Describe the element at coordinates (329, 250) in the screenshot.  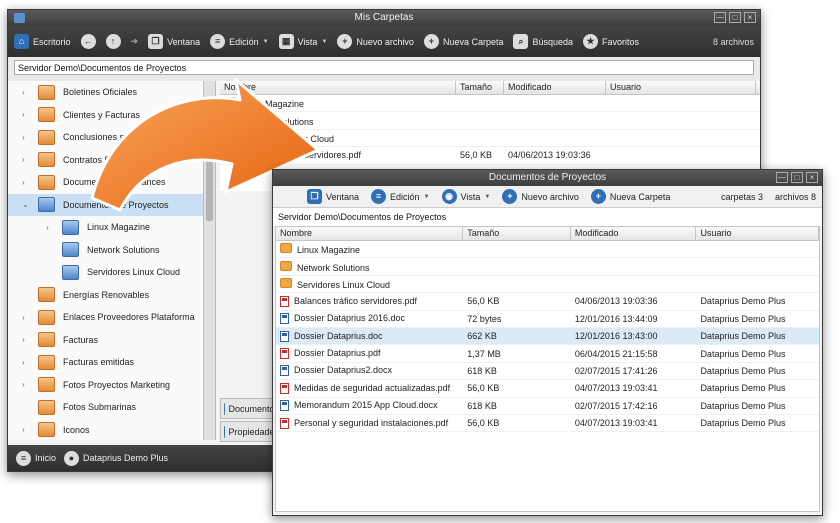
I see `file-name: Linux Magazine` at that location.